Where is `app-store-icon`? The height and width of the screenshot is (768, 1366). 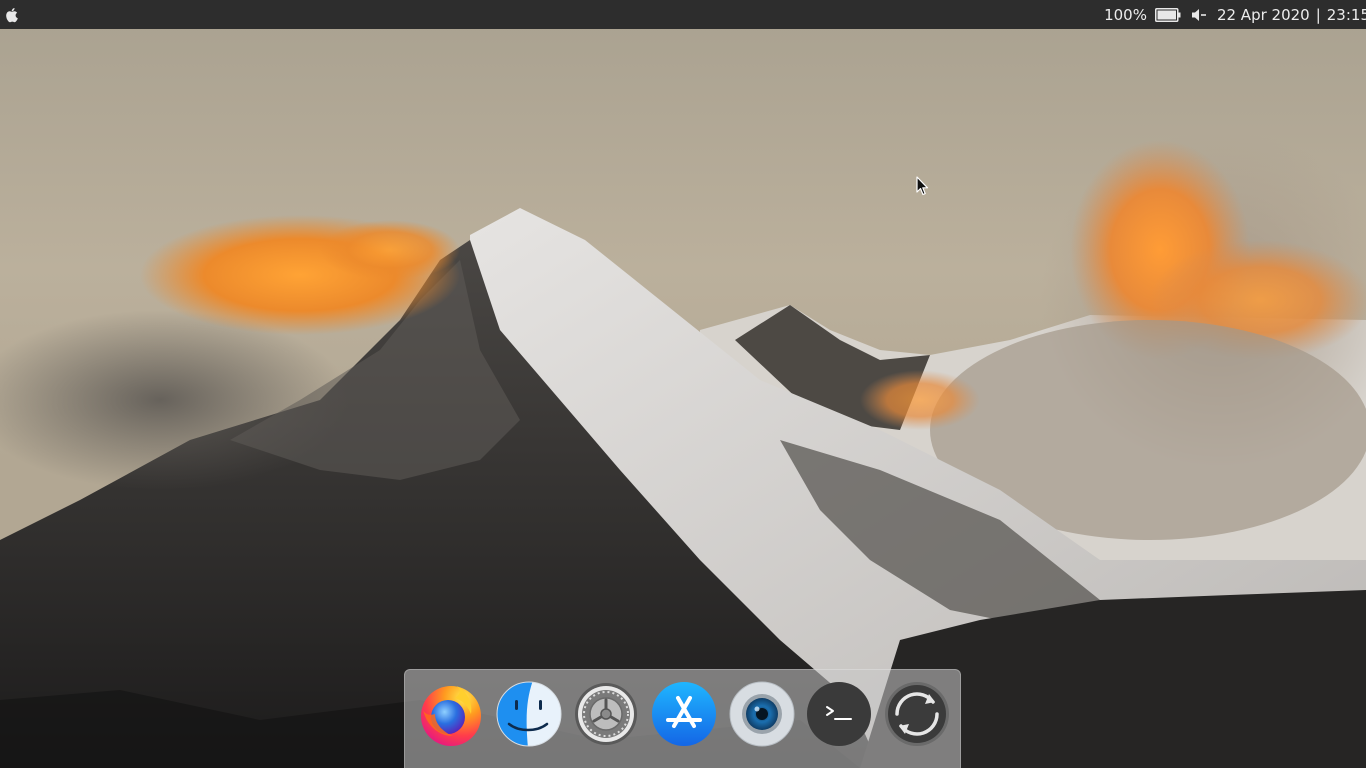
app-store-icon is located at coordinates (684, 714).